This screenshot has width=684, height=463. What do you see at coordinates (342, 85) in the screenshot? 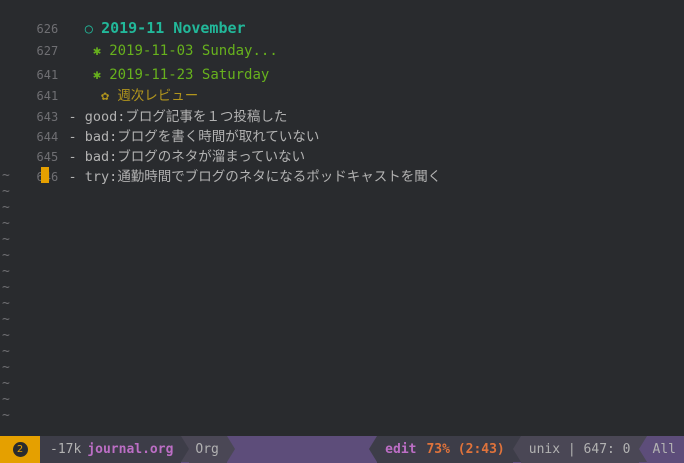
I see `org-heading-level3: 641 ✿ 週次レビュー` at bounding box center [342, 85].